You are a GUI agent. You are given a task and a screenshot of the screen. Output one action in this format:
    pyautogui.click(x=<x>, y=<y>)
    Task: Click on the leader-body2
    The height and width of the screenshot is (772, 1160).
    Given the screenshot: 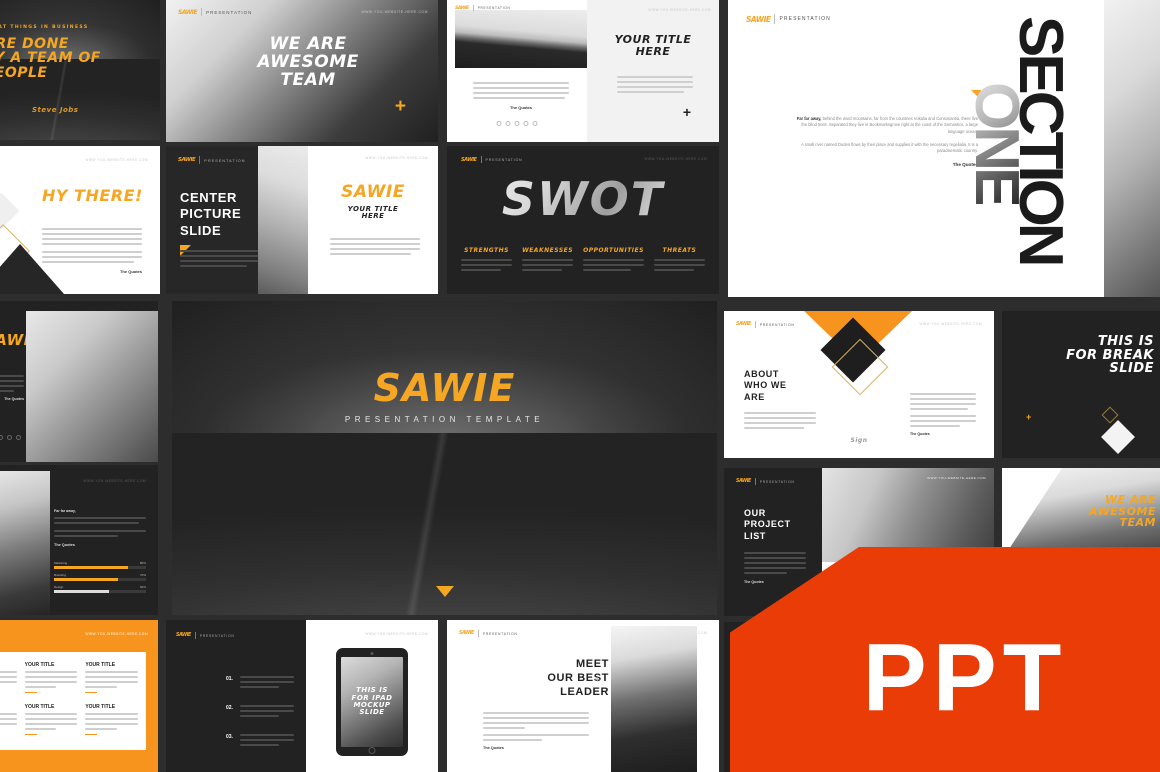 What is the action you would take?
    pyautogui.click(x=536, y=737)
    